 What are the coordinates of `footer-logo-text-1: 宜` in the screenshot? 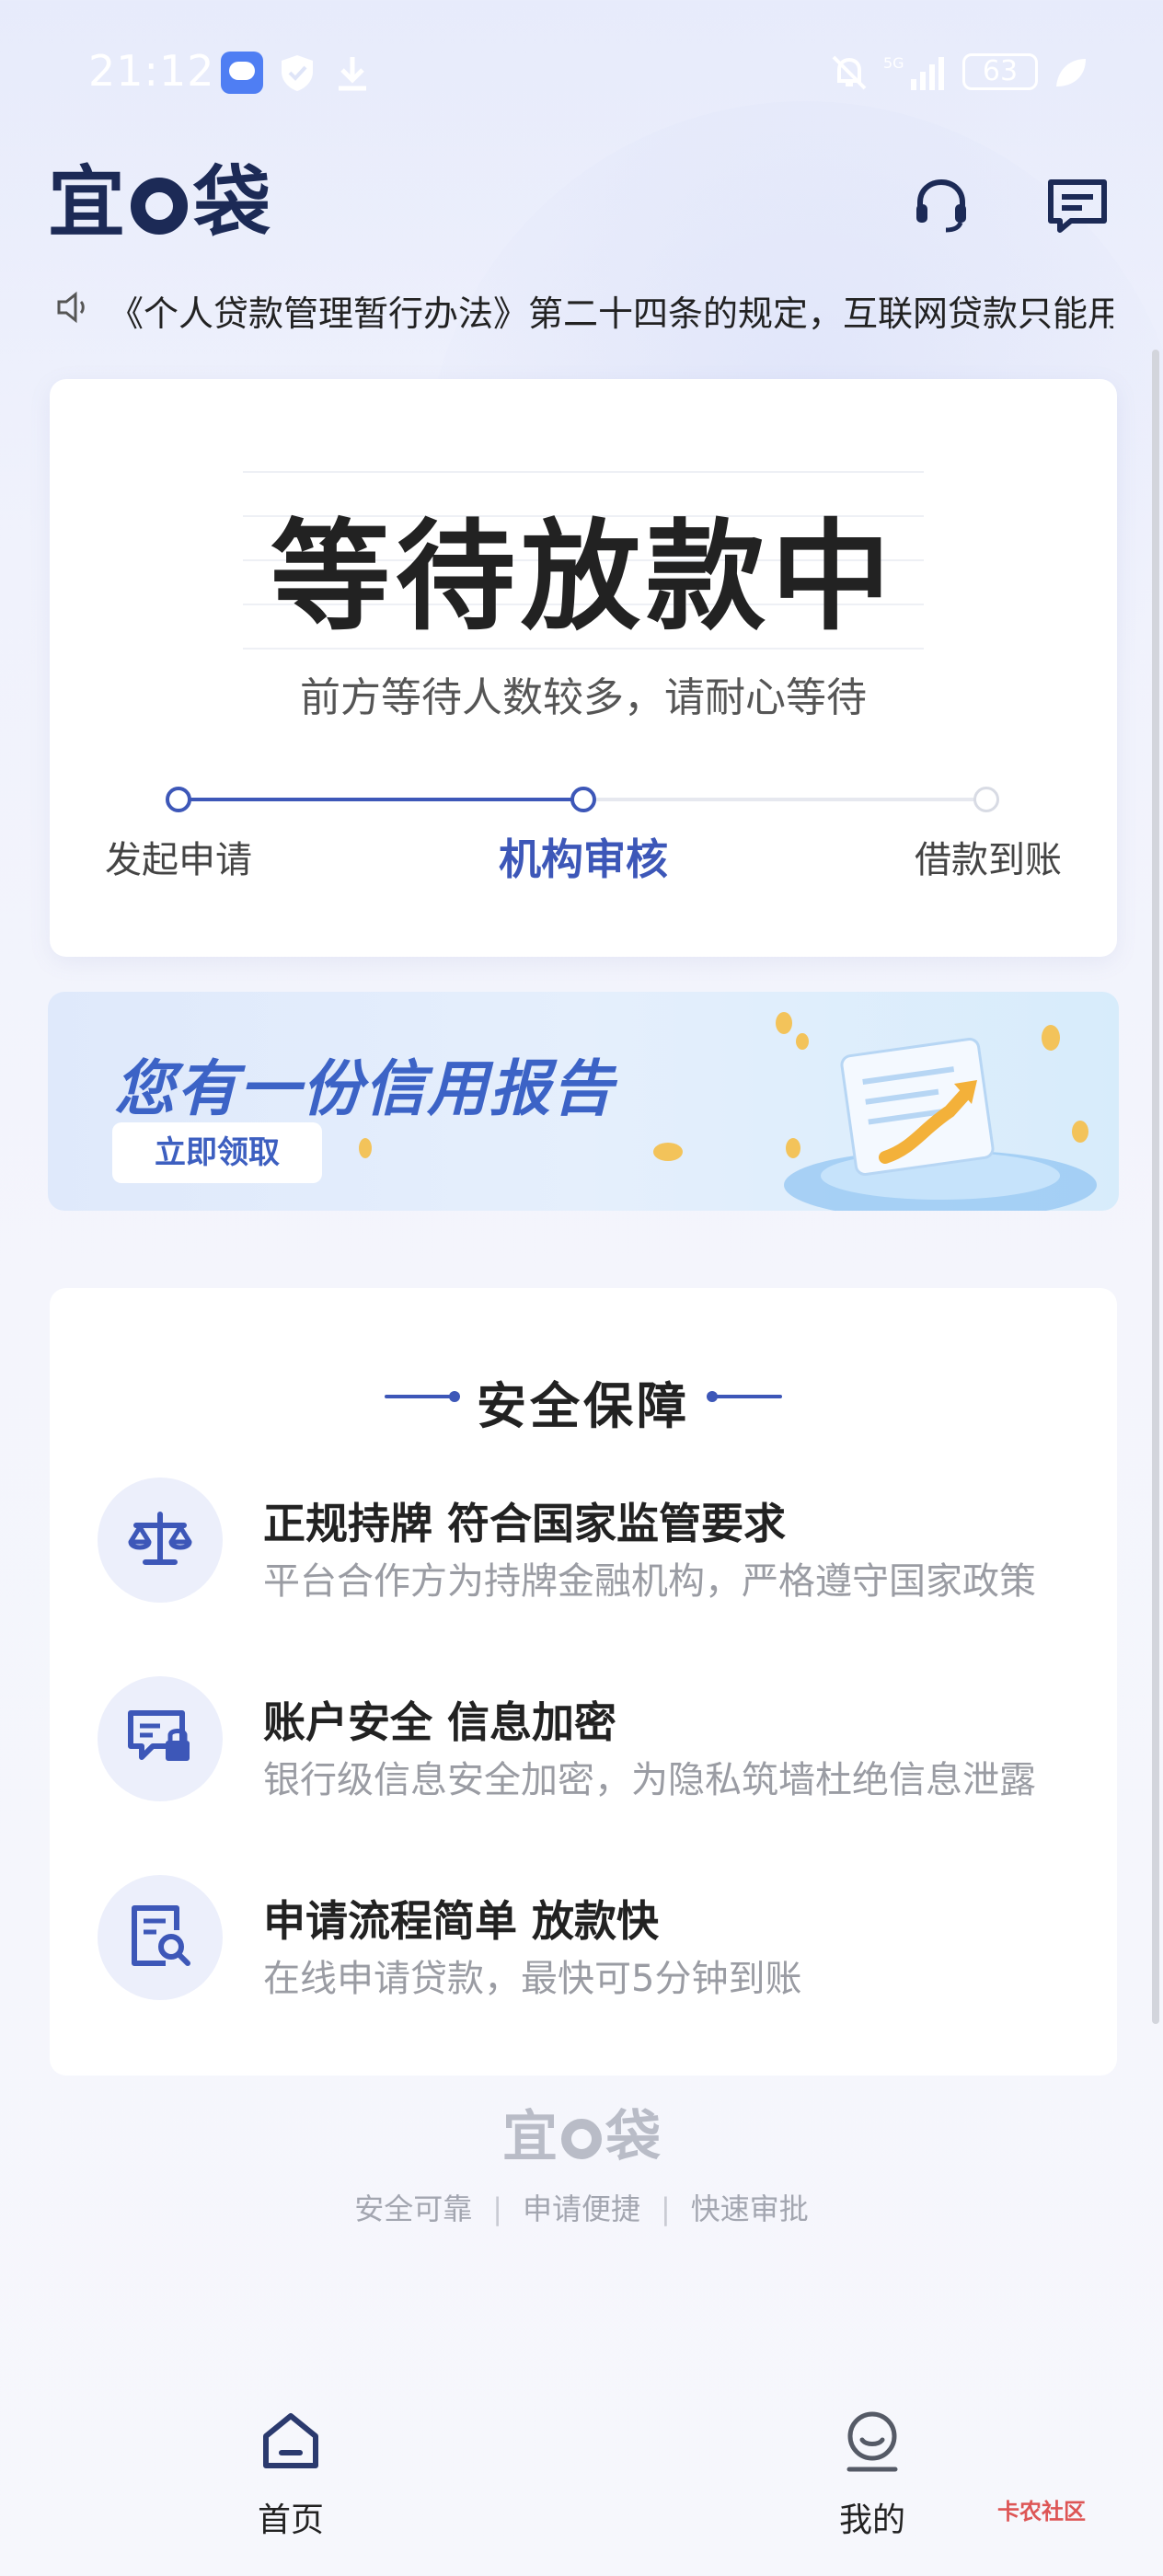 It's located at (530, 2137).